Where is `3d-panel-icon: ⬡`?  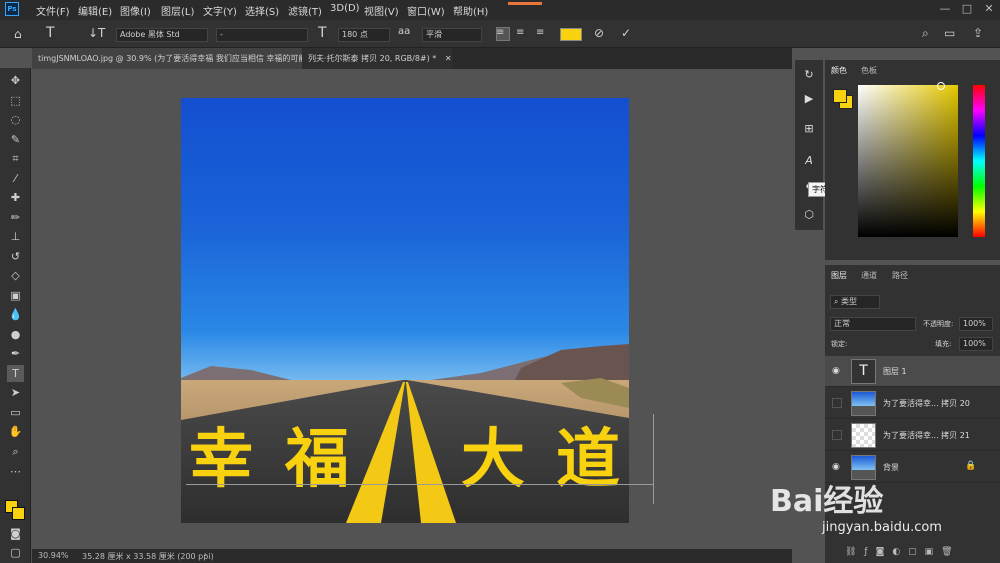
3d-panel-icon: ⬡ is located at coordinates (809, 216).